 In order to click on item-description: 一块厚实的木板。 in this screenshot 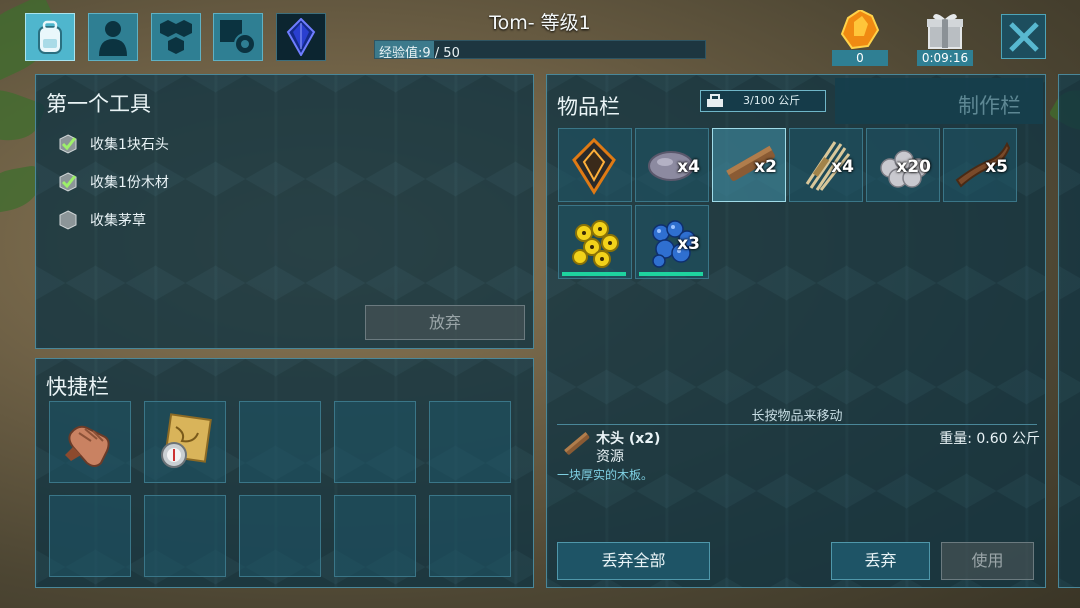, I will do `click(605, 475)`.